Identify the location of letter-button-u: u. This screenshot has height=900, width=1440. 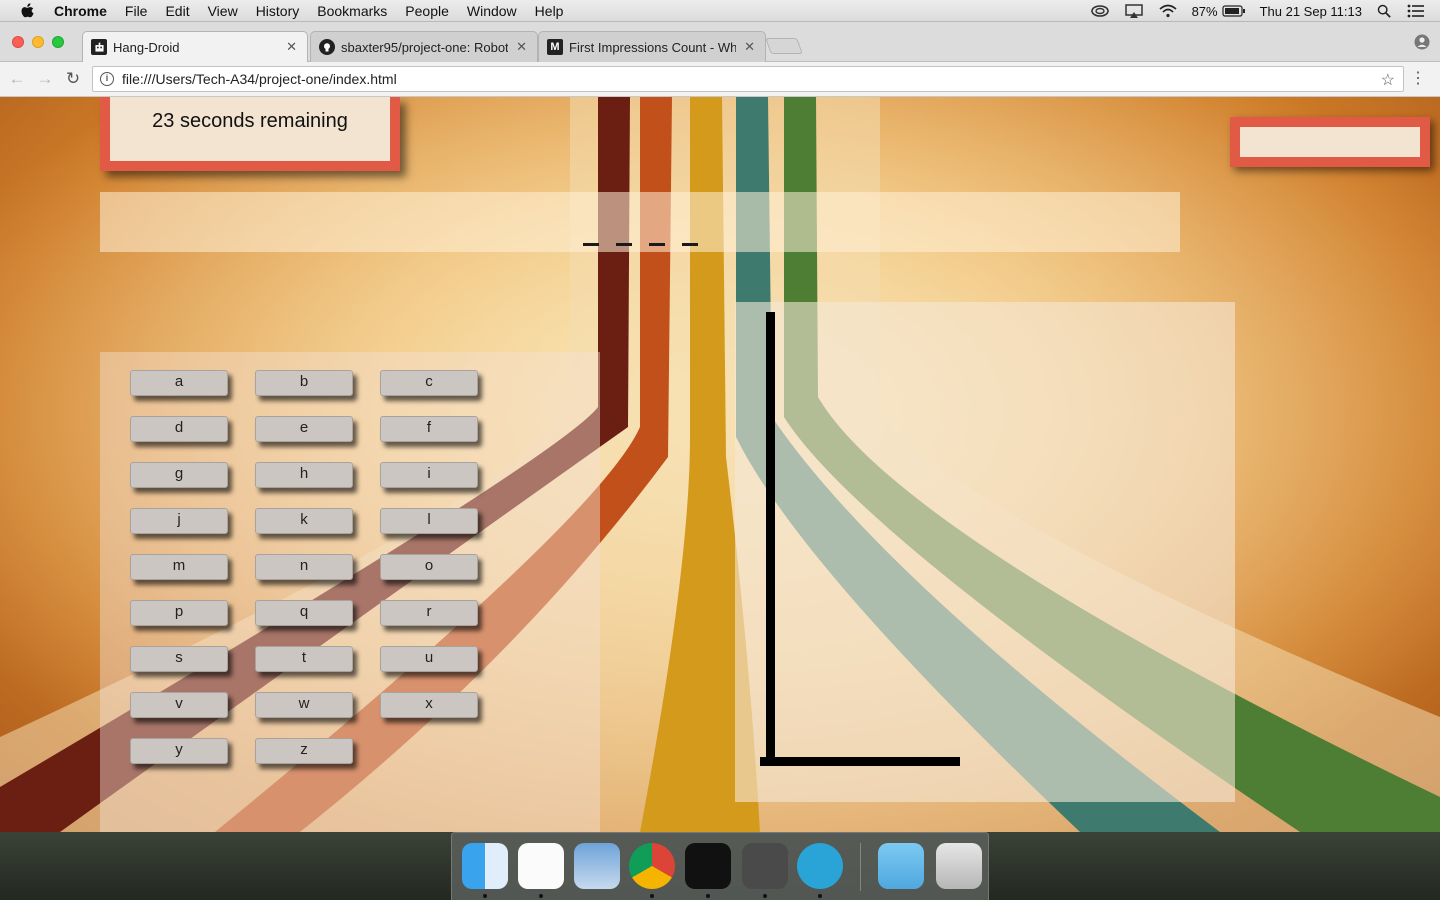
(429, 659).